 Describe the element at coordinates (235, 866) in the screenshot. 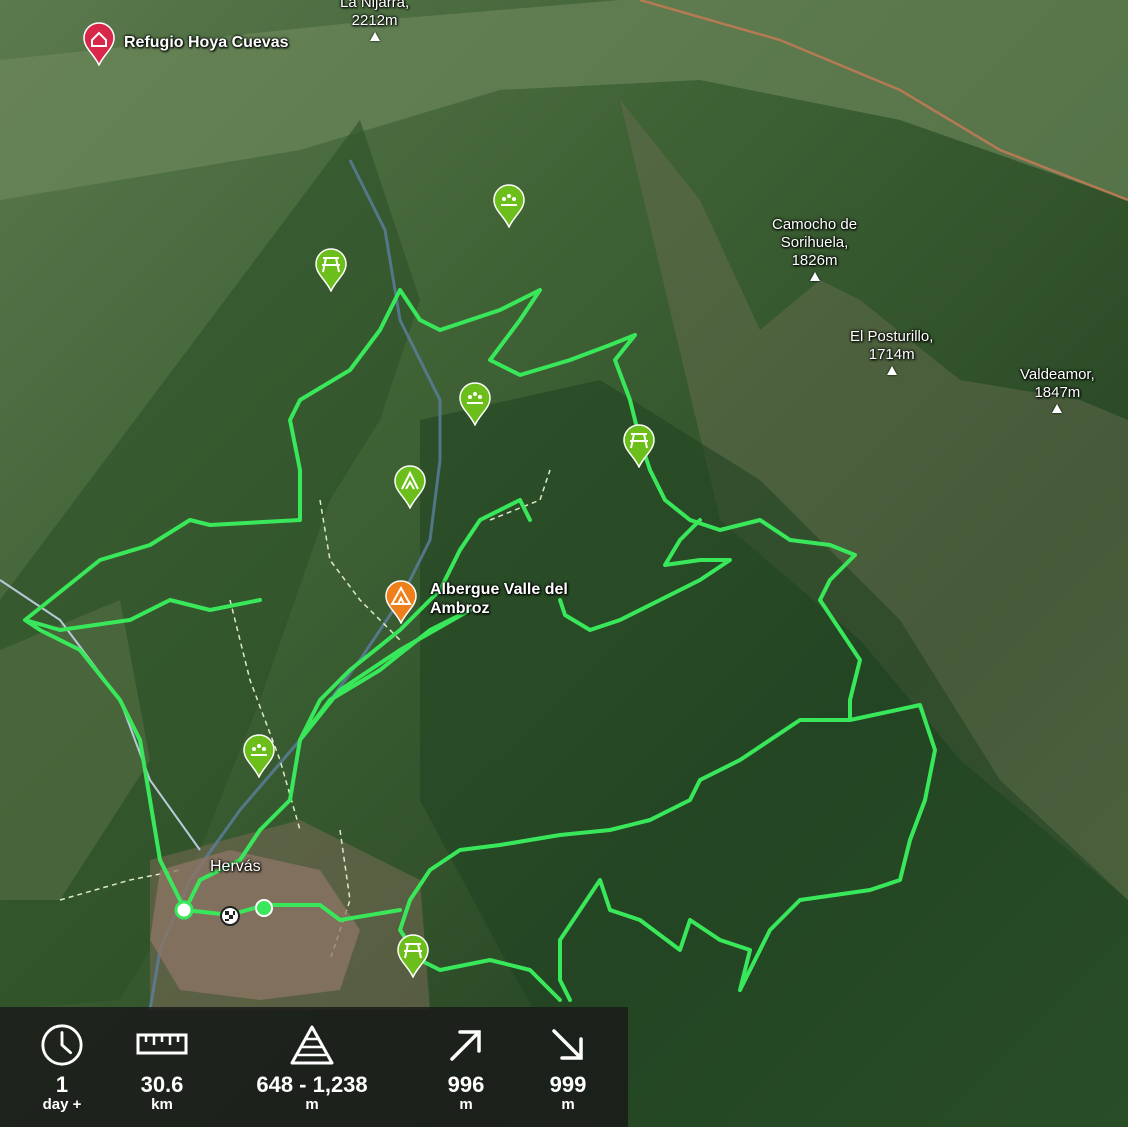

I see `town-label: Hervás` at that location.